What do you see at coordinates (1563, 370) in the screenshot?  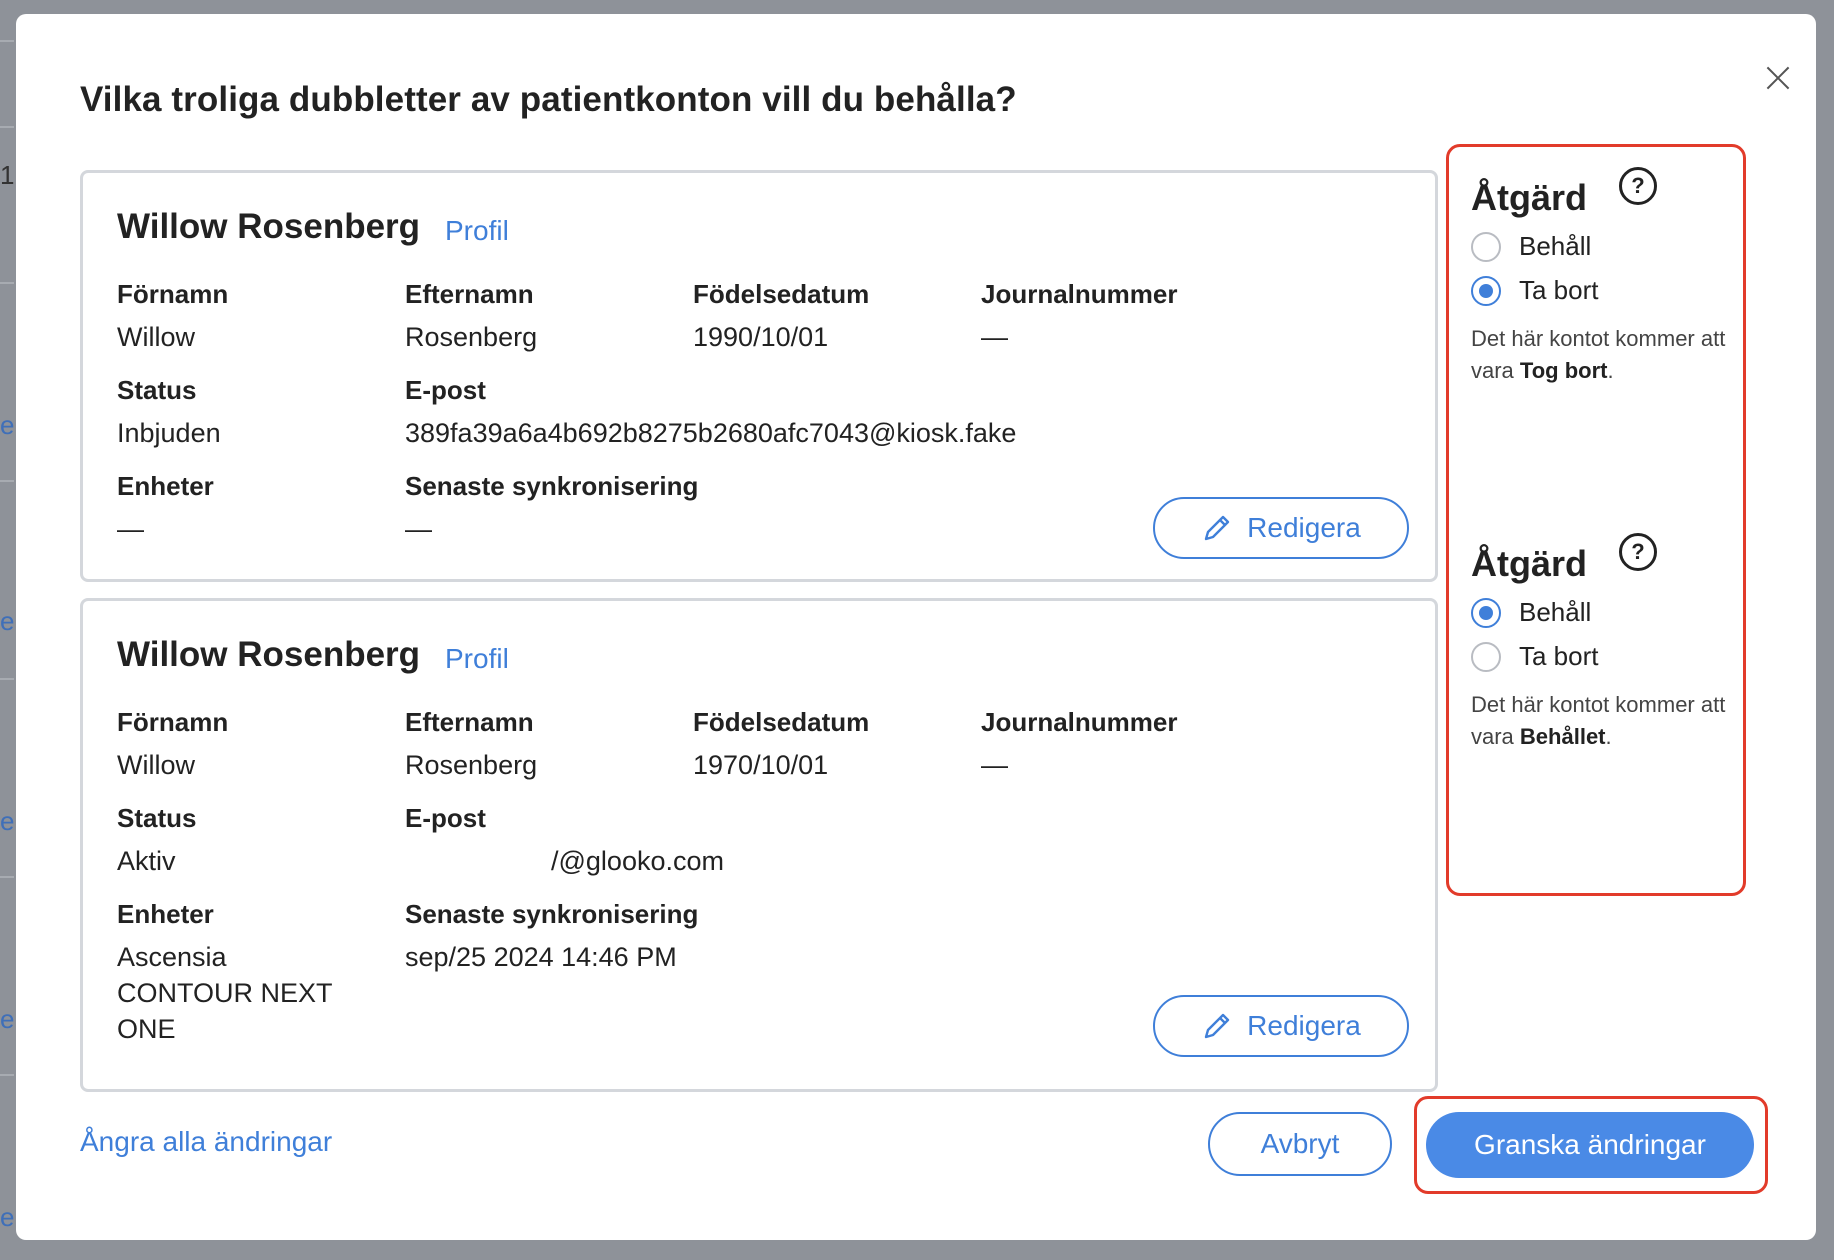 I see `description-result: Tog bort` at bounding box center [1563, 370].